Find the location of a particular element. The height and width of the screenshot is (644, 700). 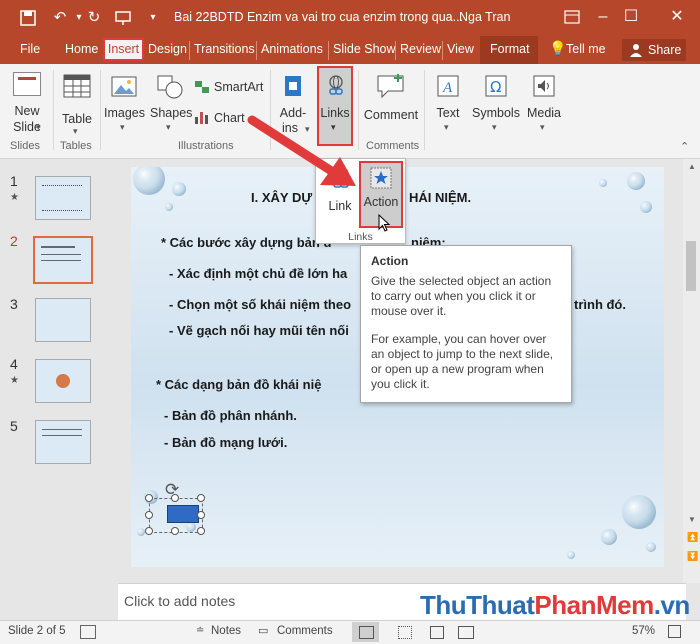

chart-button: Chart is located at coordinates (224, 118).